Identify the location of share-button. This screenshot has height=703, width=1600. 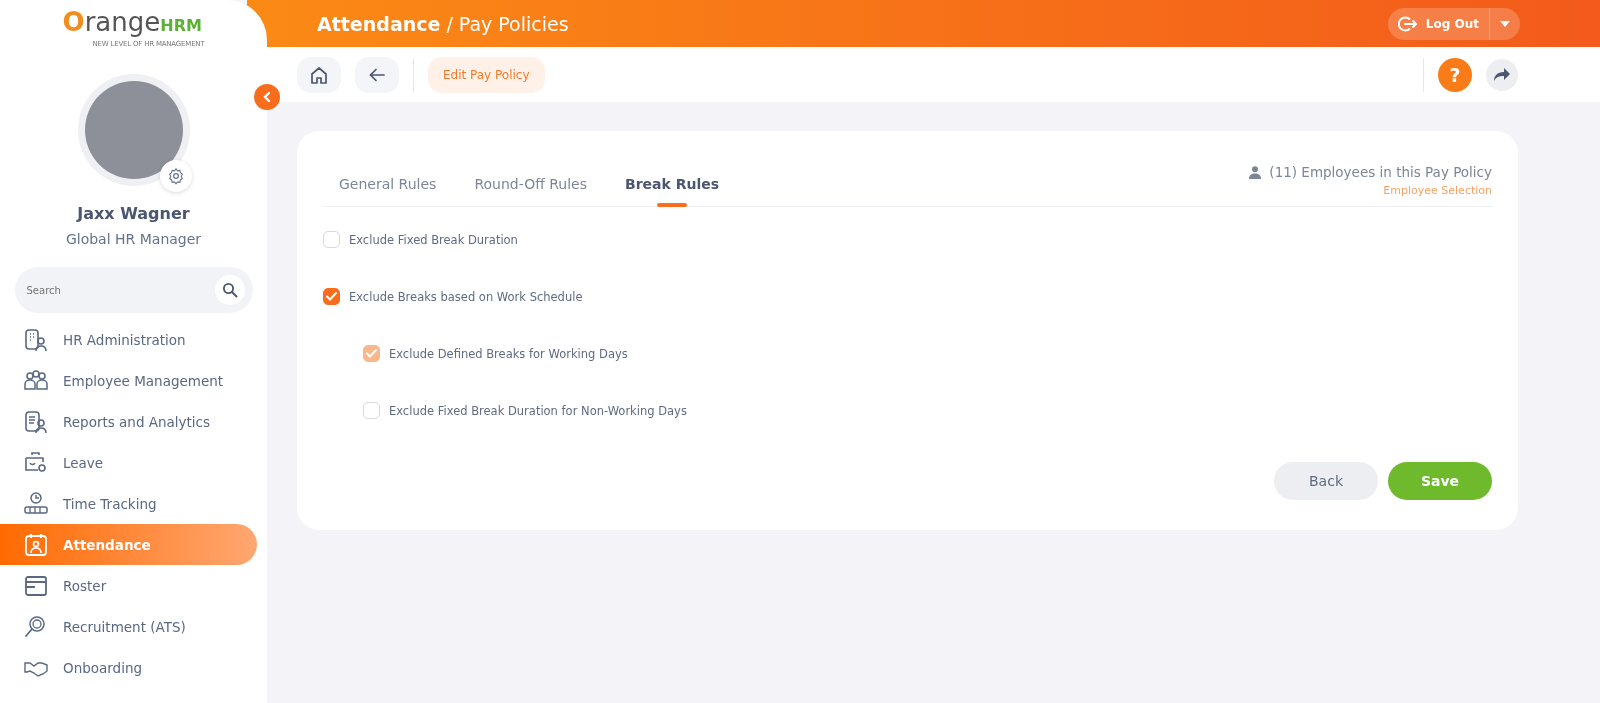
(1502, 74).